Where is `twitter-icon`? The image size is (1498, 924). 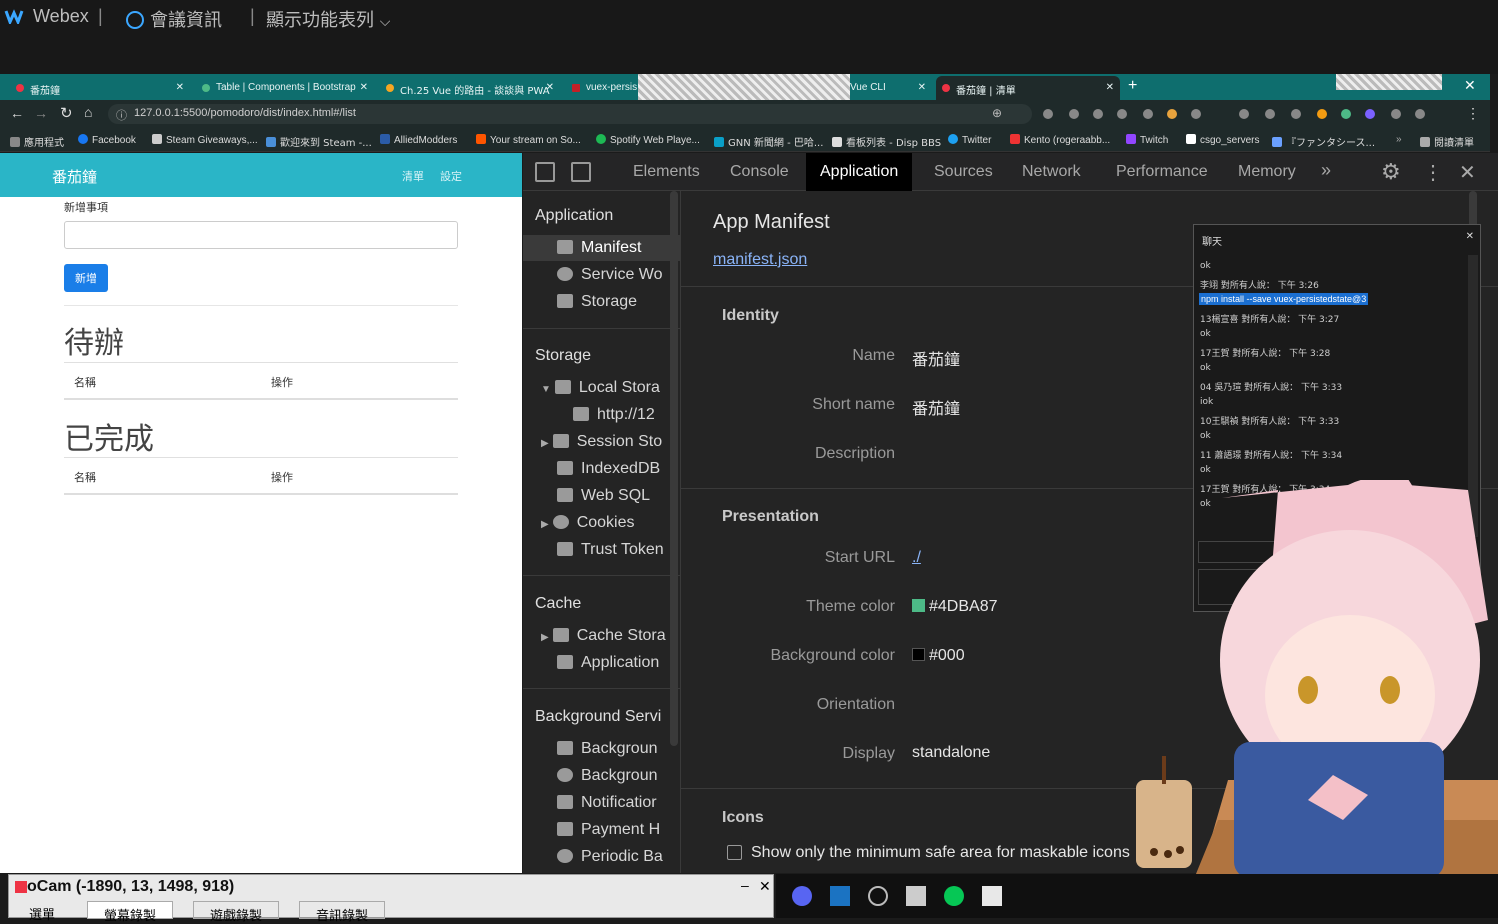
twitter-icon is located at coordinates (953, 139).